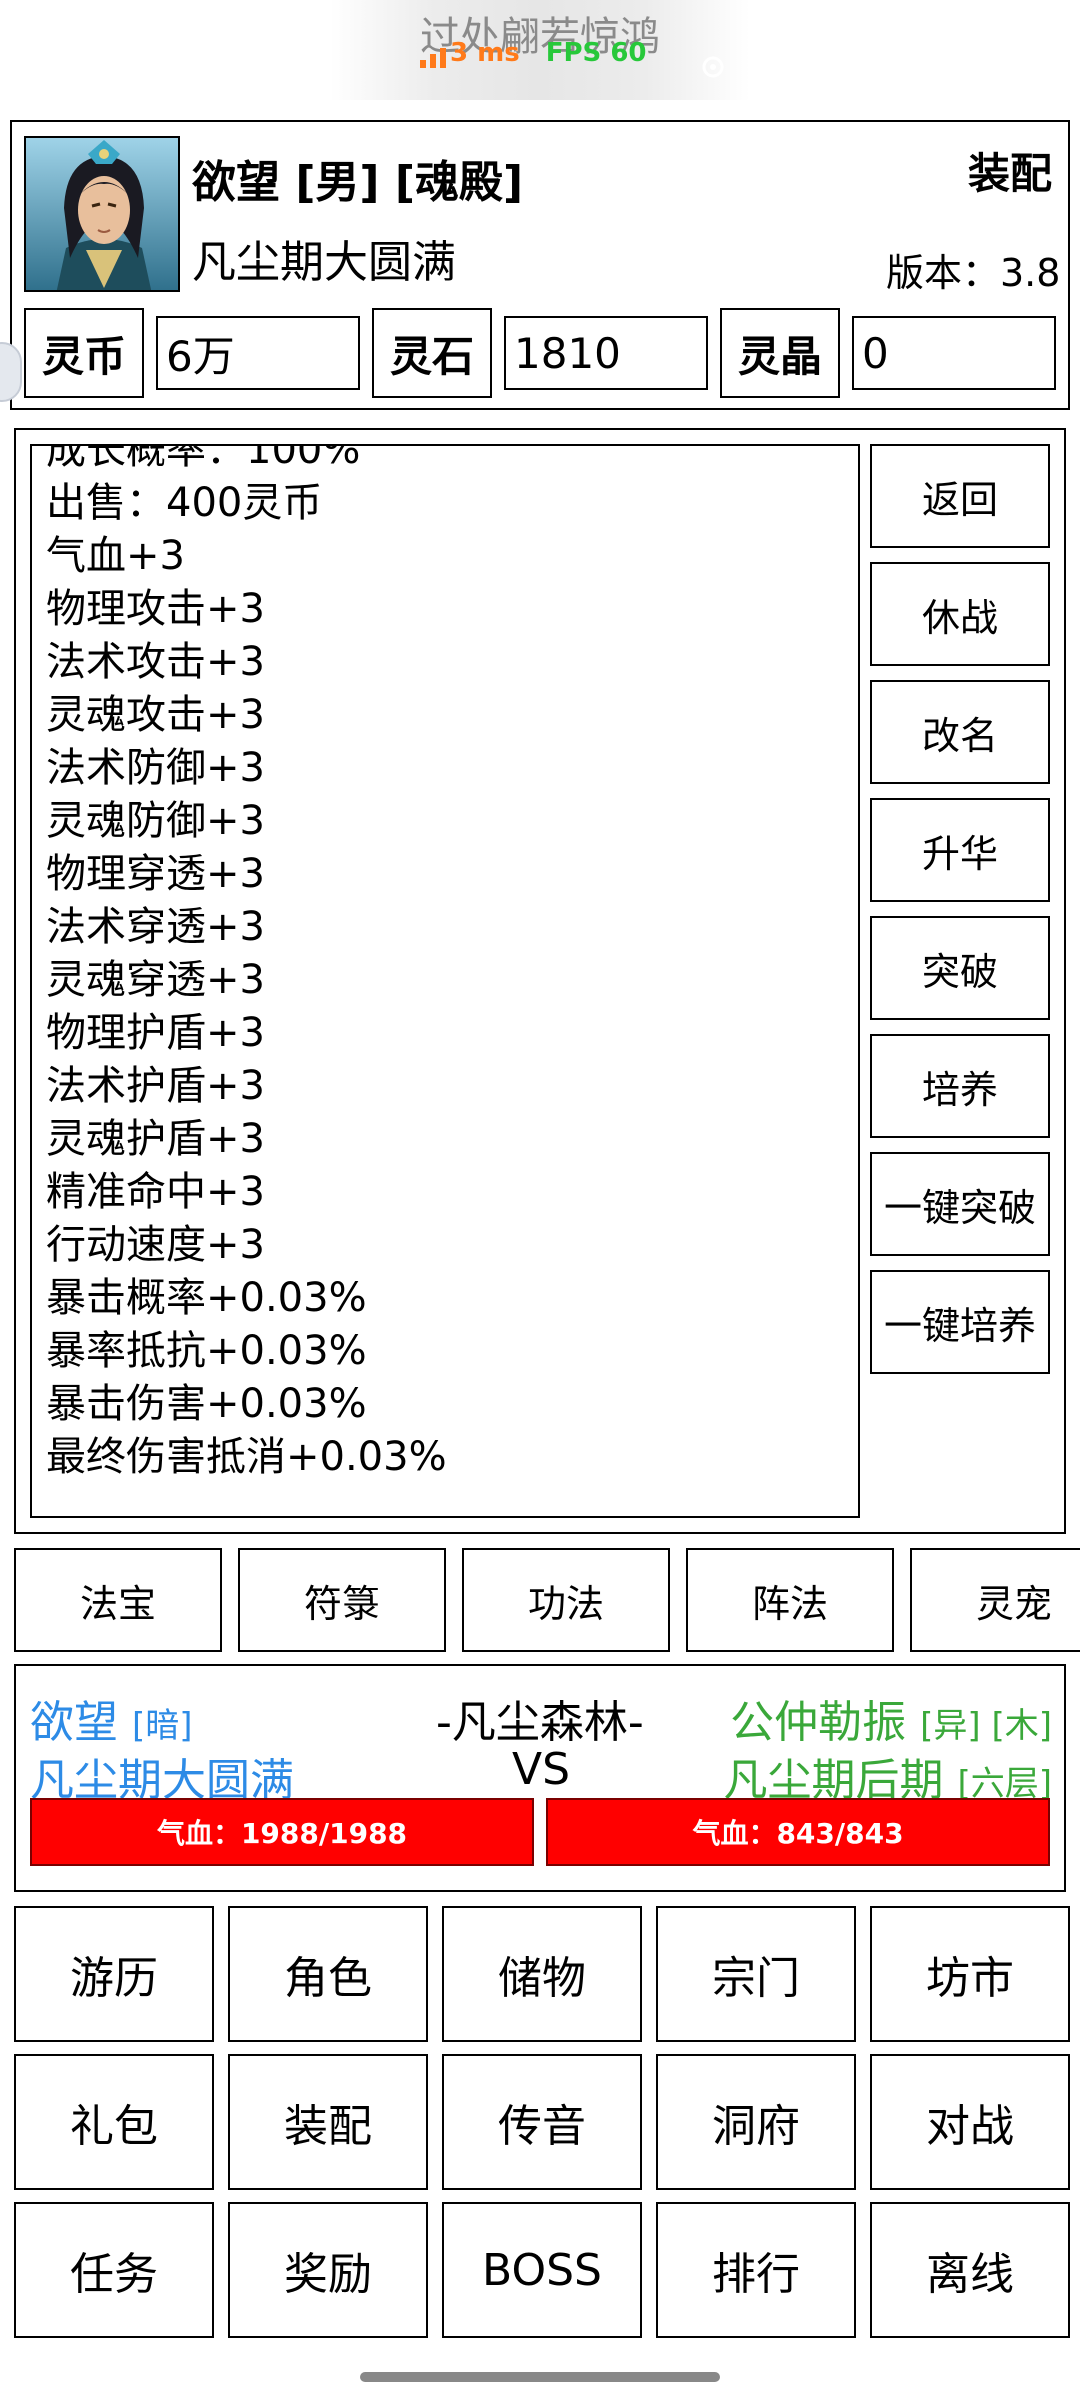 This screenshot has width=1080, height=2400. I want to click on battle-enemy: 公仲勒振 [异] [木], so click(891, 1718).